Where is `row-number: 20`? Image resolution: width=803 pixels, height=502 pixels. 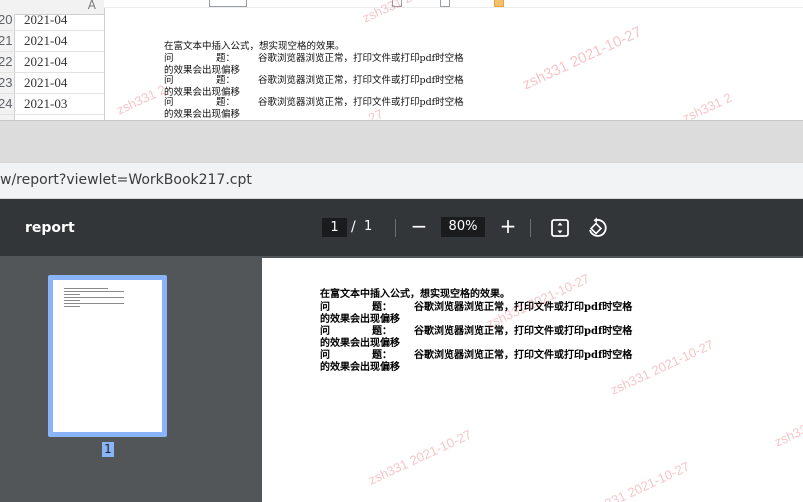
row-number: 20 is located at coordinates (6, 19).